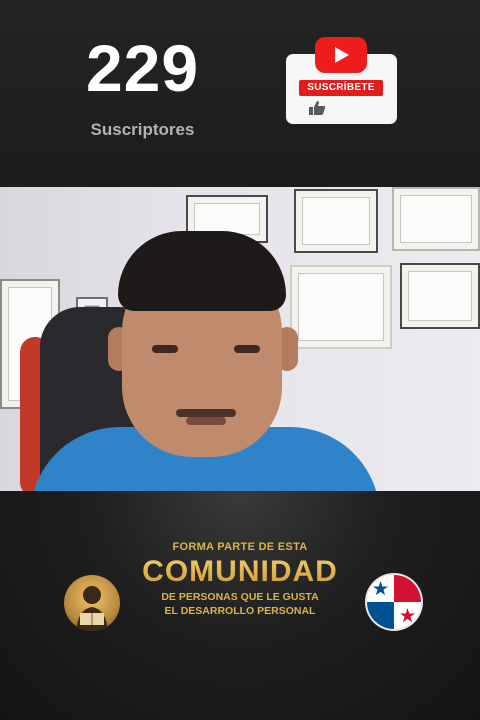 The image size is (480, 720). What do you see at coordinates (240, 547) in the screenshot?
I see `promo-line-1: FORMA PARTE DE ESTA` at bounding box center [240, 547].